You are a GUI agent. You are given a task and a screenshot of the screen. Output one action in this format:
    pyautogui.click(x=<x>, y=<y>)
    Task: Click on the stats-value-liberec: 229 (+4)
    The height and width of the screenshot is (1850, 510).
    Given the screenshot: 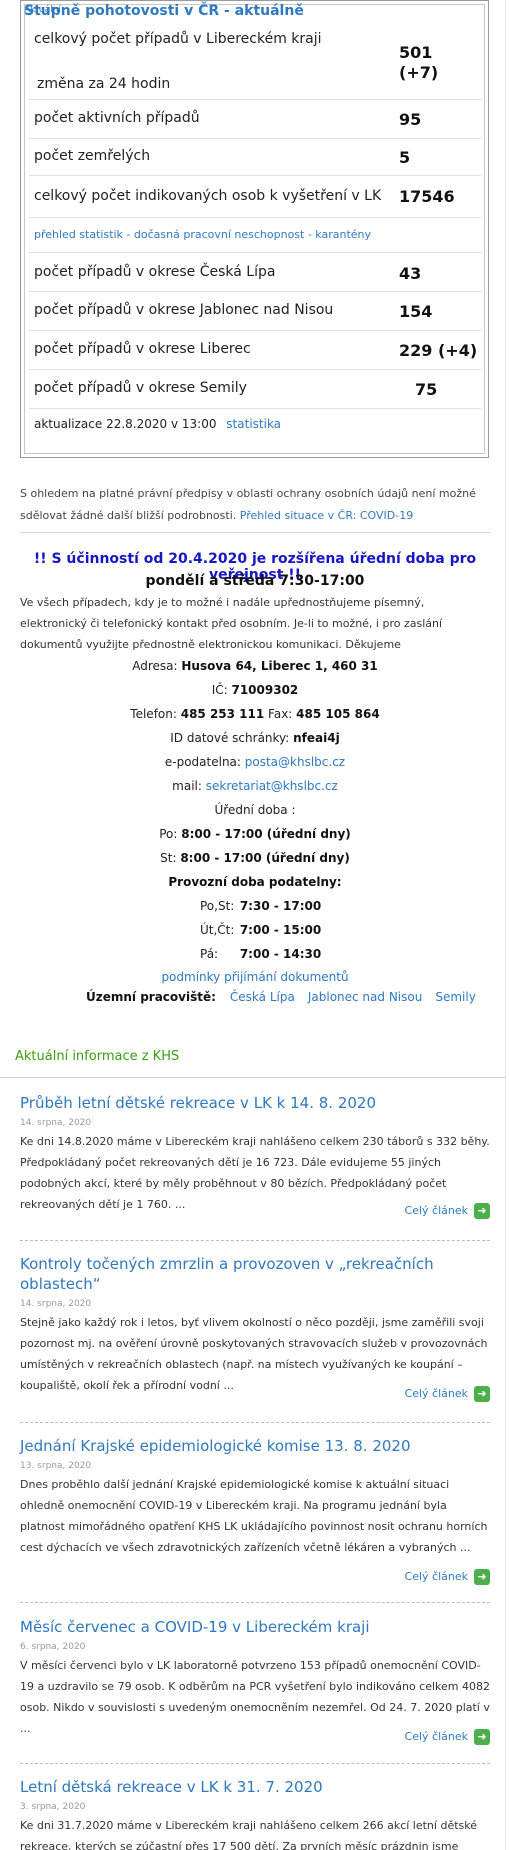 What is the action you would take?
    pyautogui.click(x=438, y=350)
    